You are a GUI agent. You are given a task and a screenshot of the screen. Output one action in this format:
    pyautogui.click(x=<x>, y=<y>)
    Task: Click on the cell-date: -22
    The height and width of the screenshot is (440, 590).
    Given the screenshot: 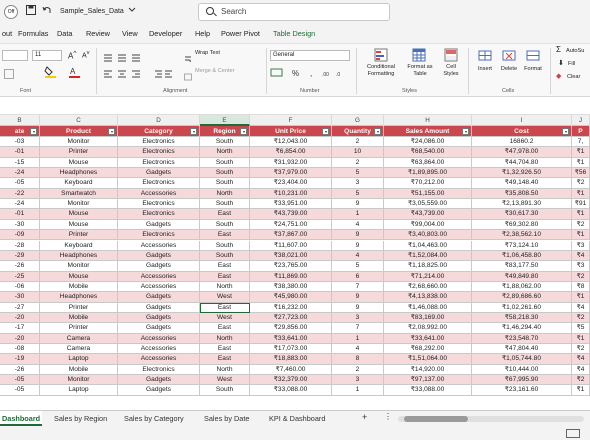 What is the action you would take?
    pyautogui.click(x=20, y=194)
    